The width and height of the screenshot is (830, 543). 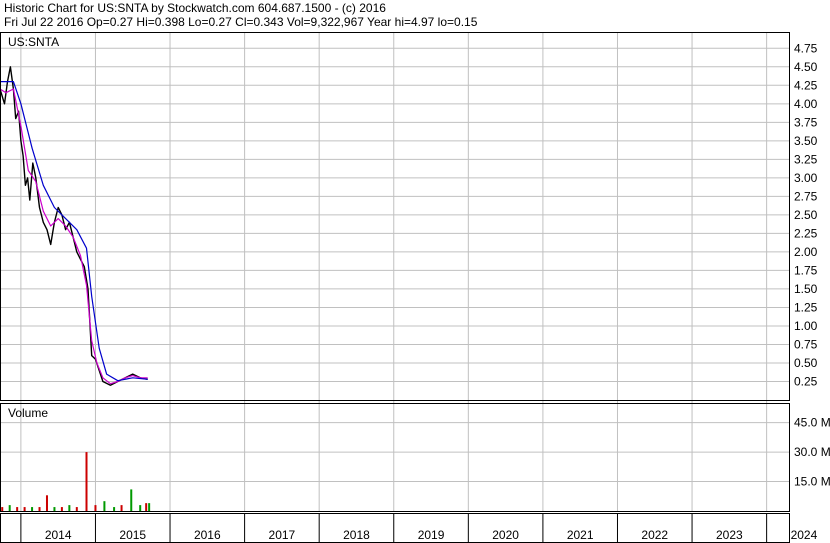 What do you see at coordinates (806, 215) in the screenshot?
I see `price-tick-label: 2.50` at bounding box center [806, 215].